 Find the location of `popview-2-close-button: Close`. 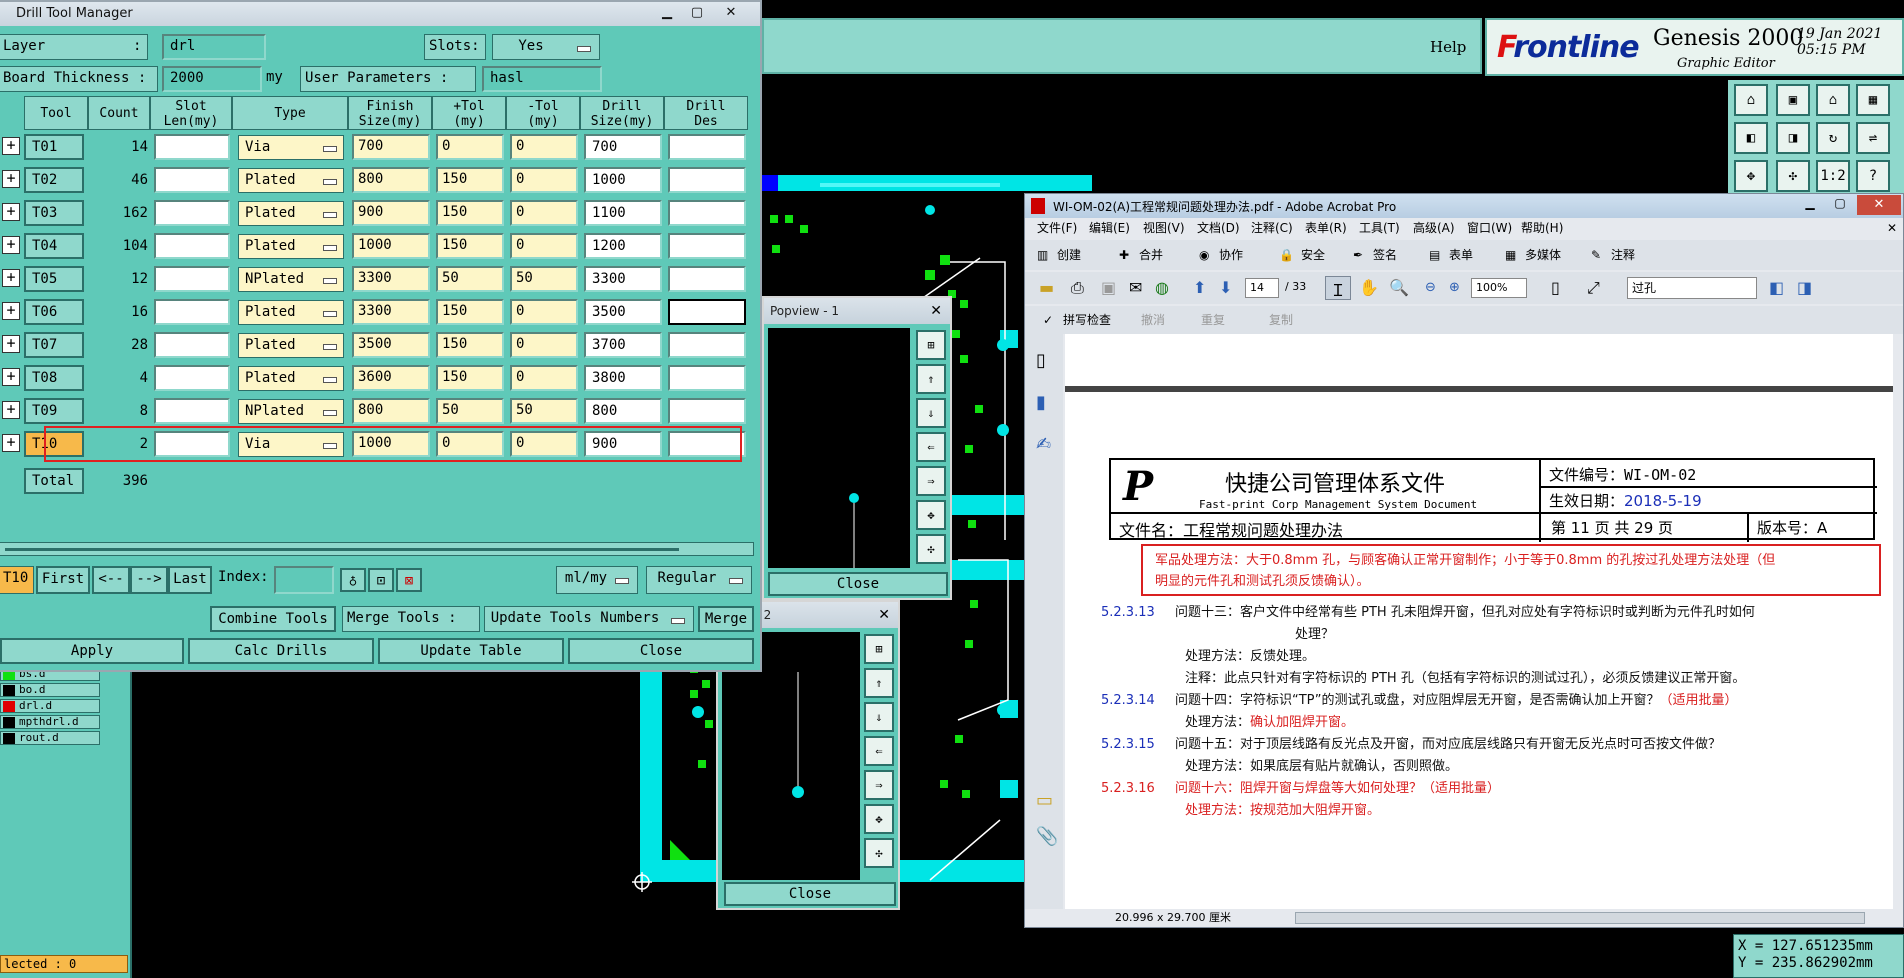

popview-2-close-button: Close is located at coordinates (810, 894).